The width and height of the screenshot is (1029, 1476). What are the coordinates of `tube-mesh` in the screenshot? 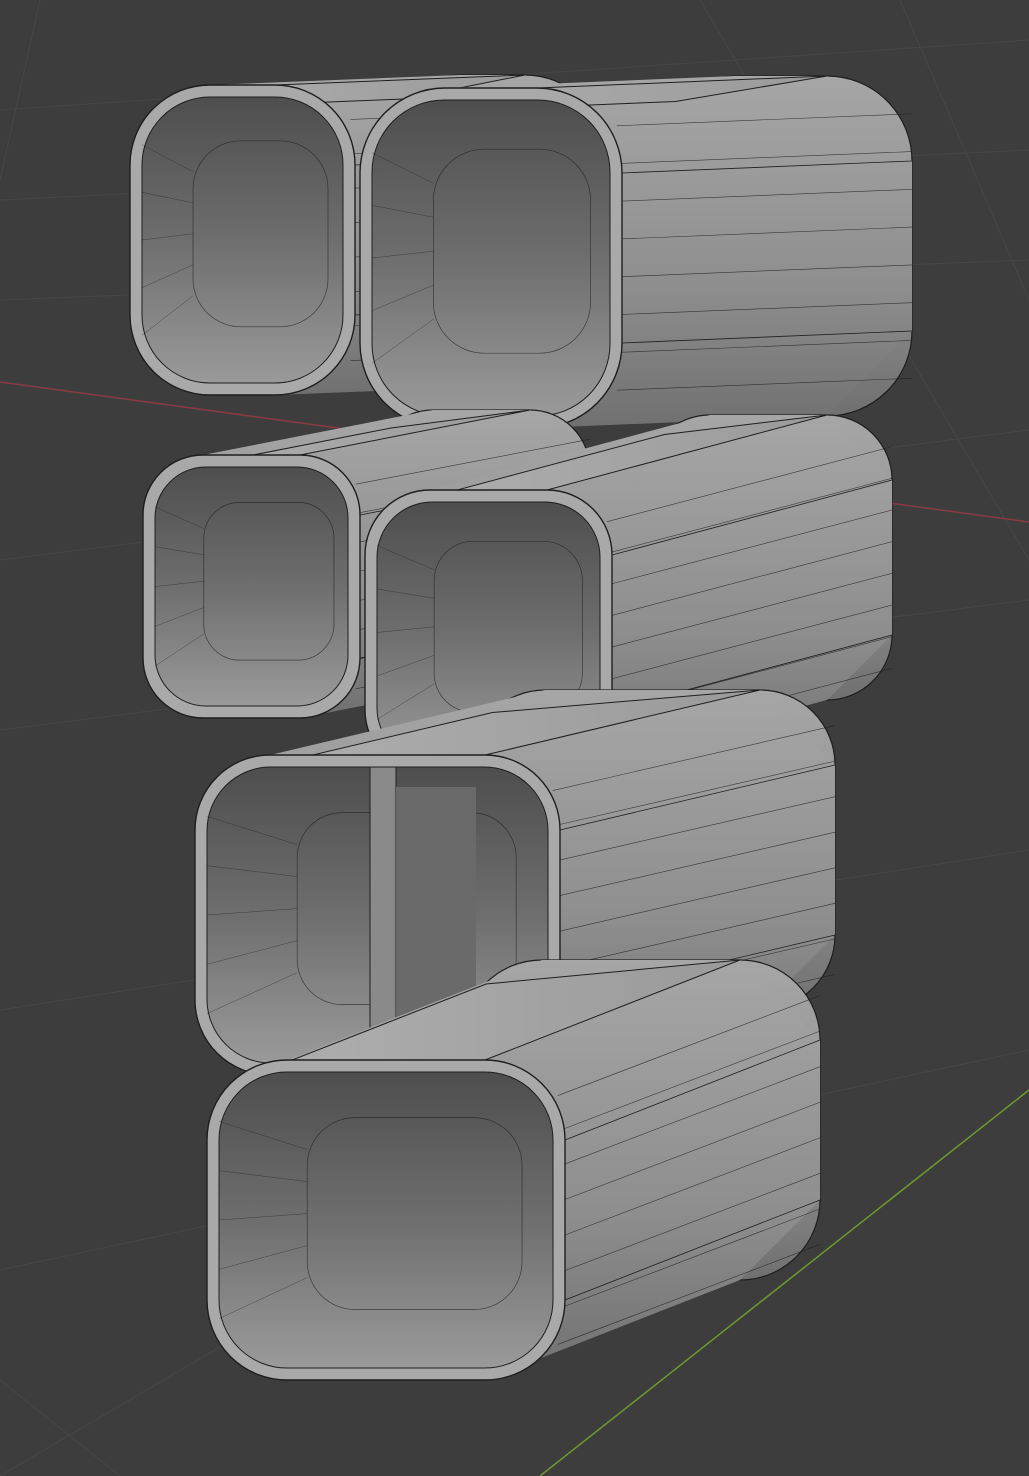 It's located at (636, 252).